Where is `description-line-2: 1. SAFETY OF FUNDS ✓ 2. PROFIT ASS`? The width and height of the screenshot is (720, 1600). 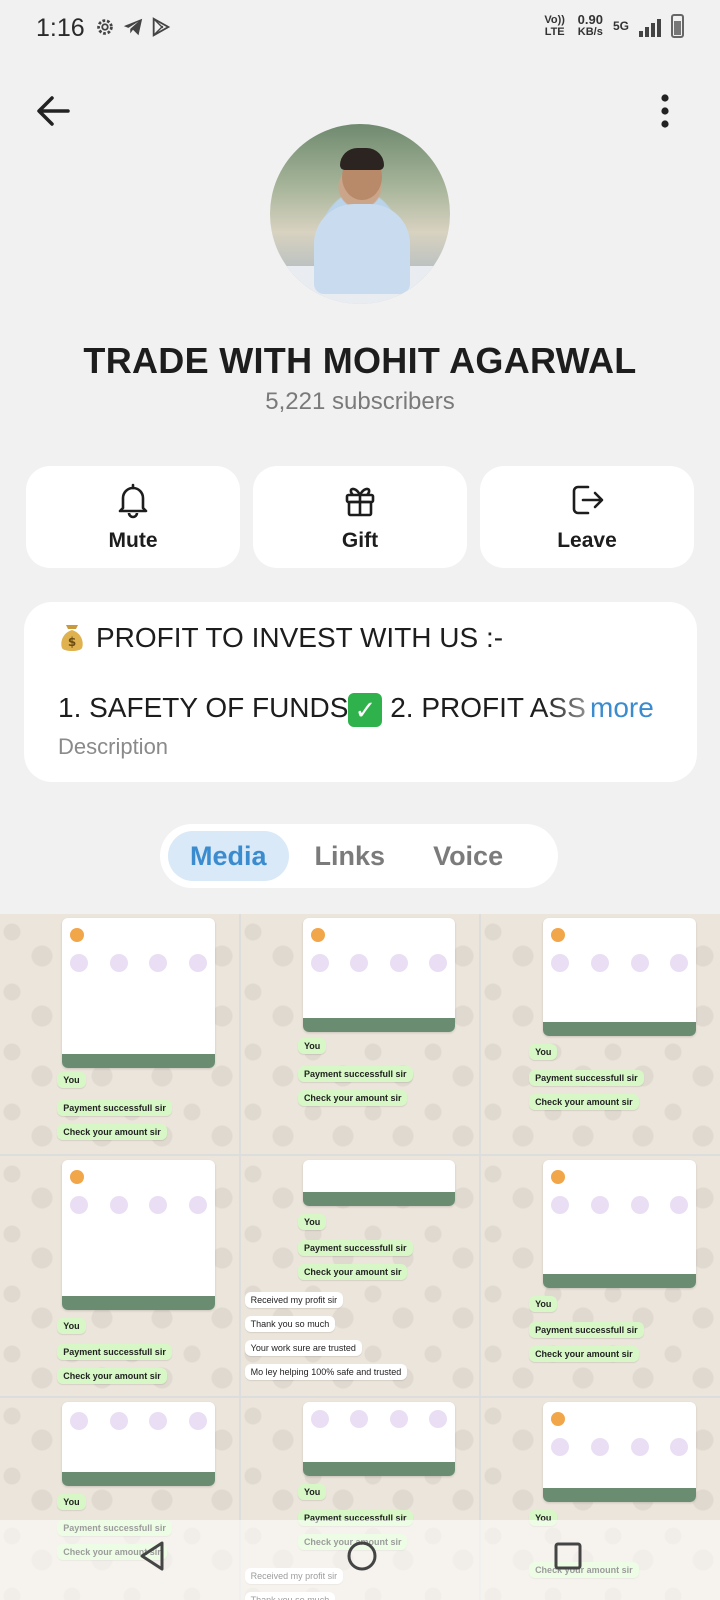 description-line-2: 1. SAFETY OF FUNDS ✓ 2. PROFIT ASS is located at coordinates (343, 709).